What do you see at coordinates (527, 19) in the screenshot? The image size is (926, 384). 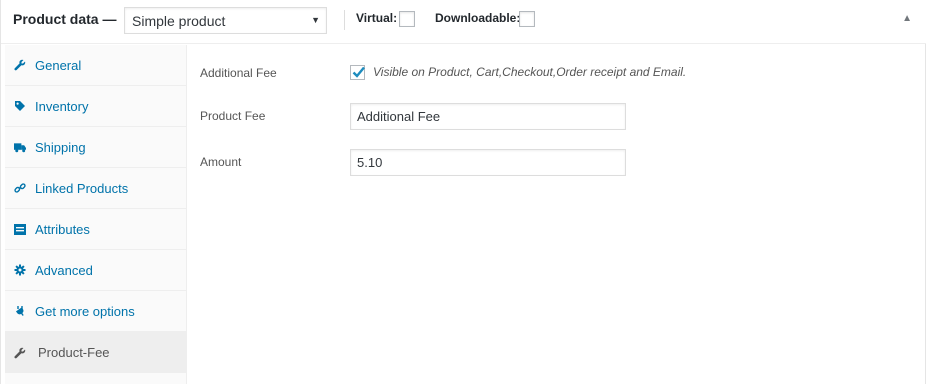 I see `downloadable-checkbox` at bounding box center [527, 19].